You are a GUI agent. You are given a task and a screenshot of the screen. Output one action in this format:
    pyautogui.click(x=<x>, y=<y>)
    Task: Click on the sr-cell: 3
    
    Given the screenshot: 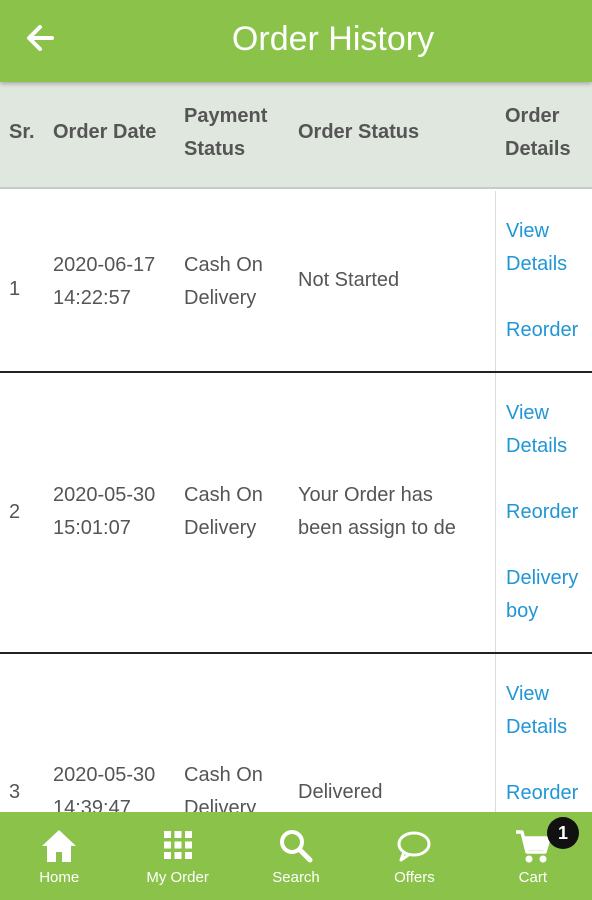 What is the action you would take?
    pyautogui.click(x=15, y=792)
    